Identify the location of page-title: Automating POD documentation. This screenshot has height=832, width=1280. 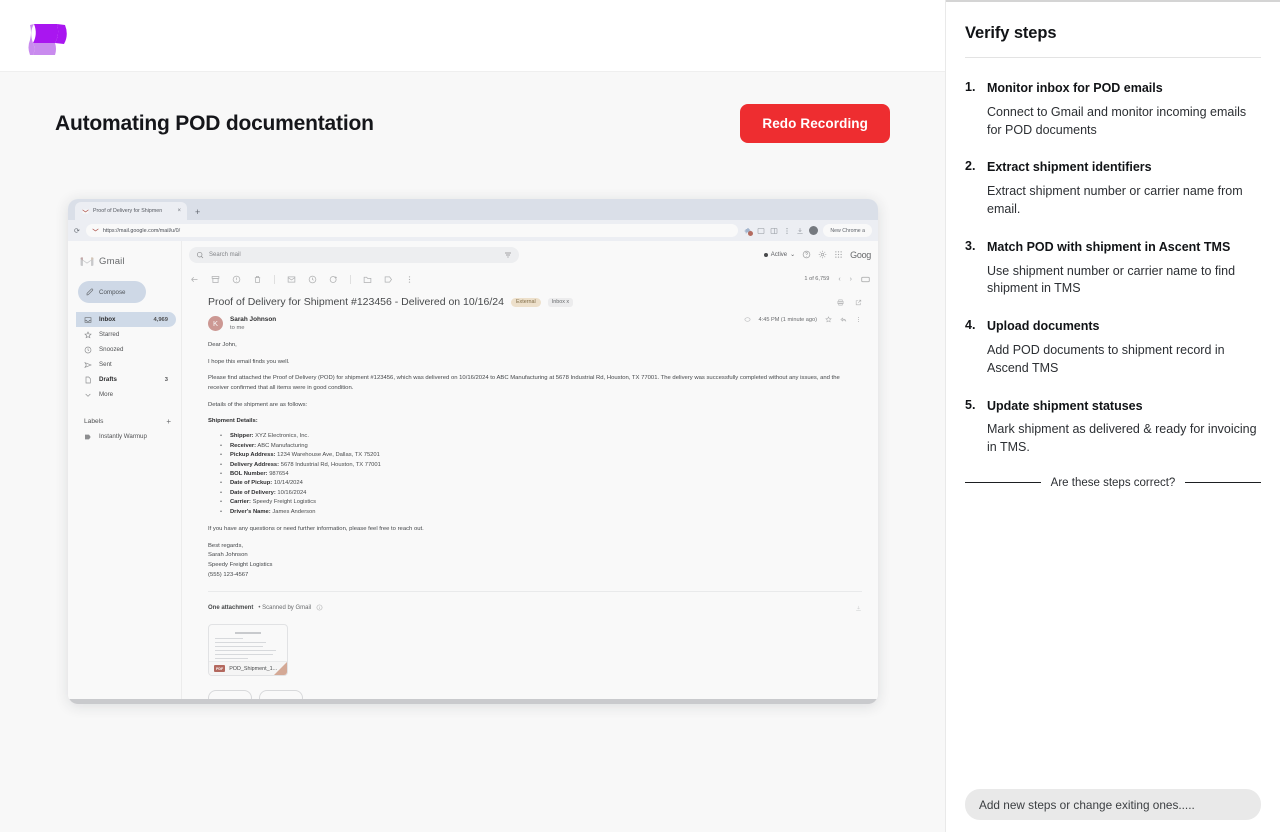
(214, 123).